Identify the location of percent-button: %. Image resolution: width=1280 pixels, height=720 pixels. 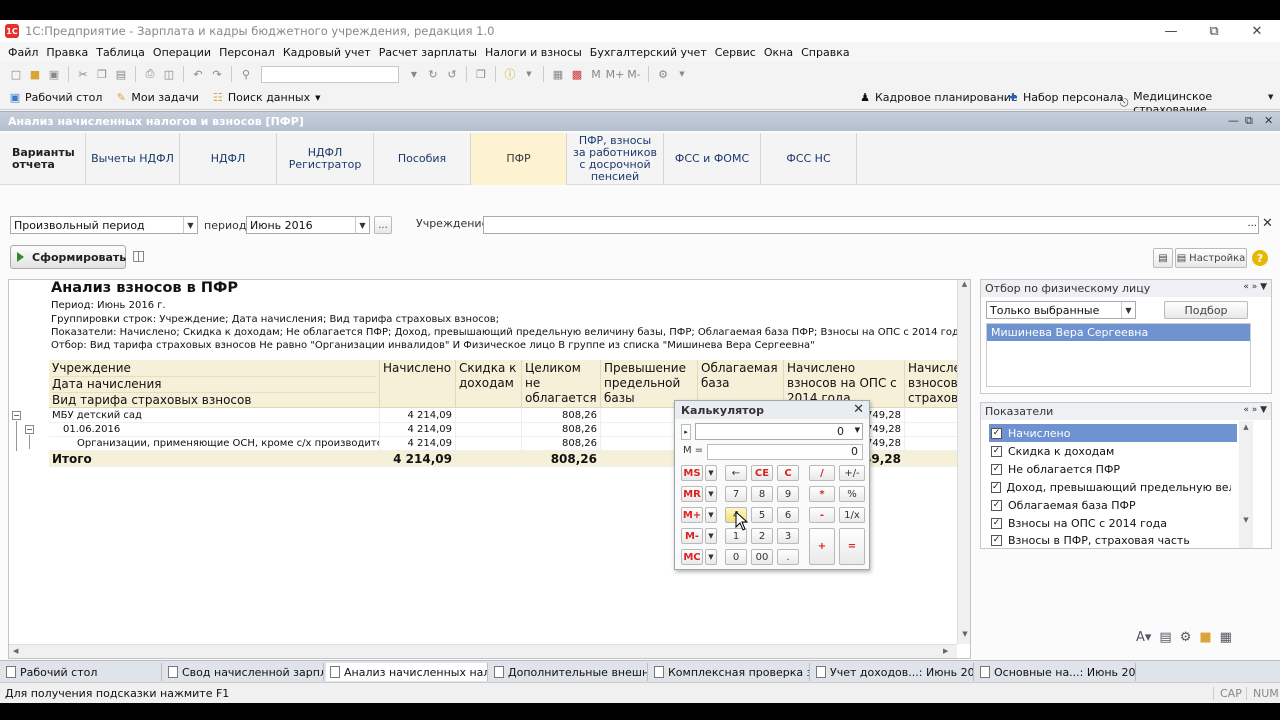
(852, 494).